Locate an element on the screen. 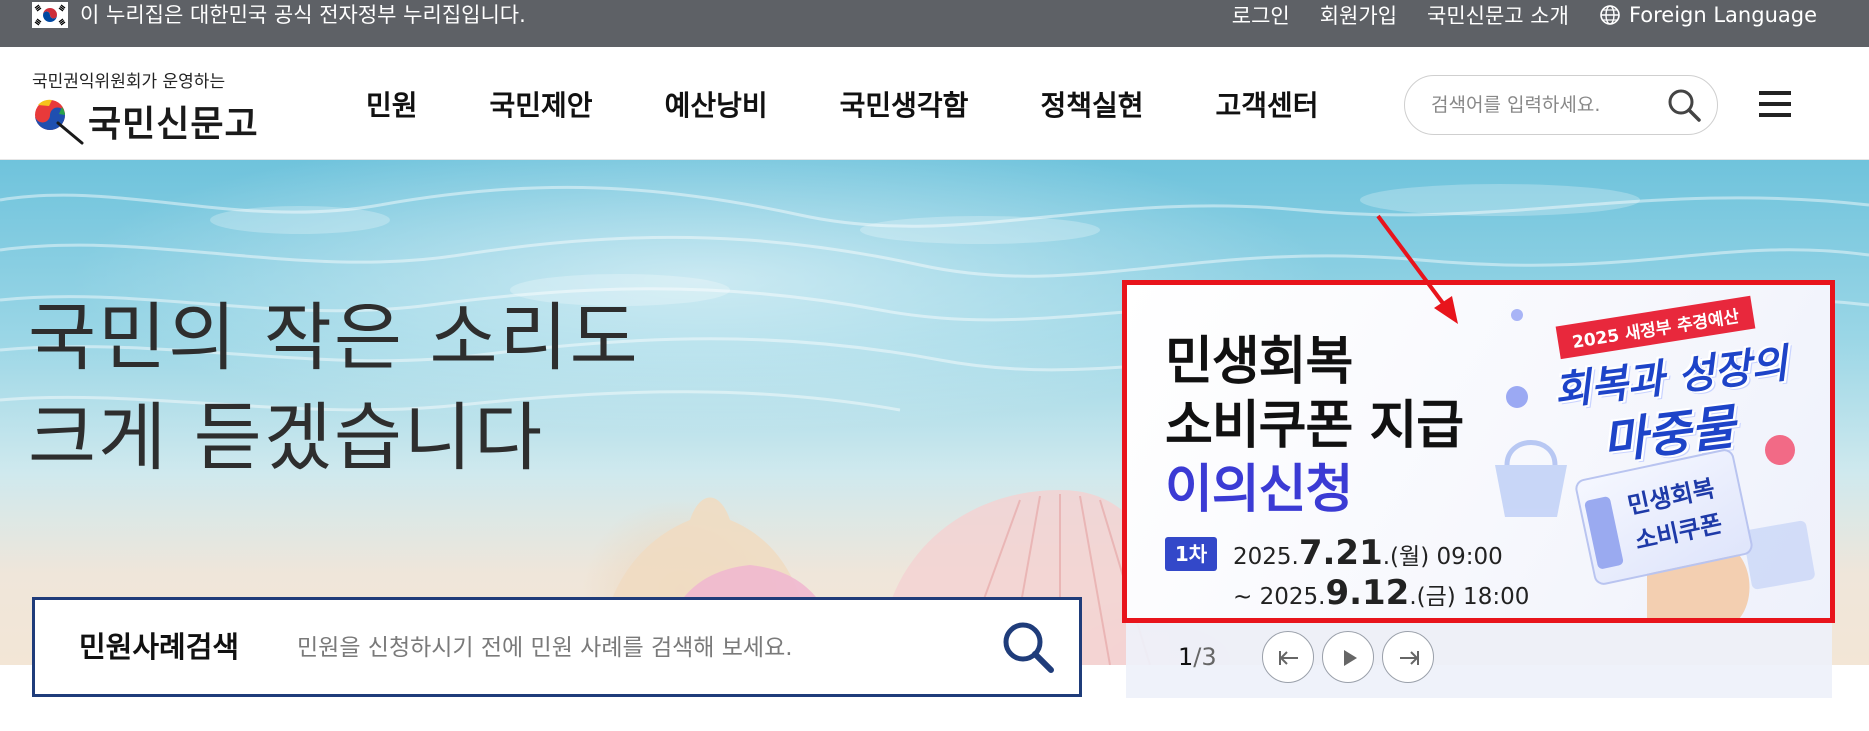 This screenshot has height=731, width=1869. end-date-suffix: .(금) 18:00 is located at coordinates (1469, 597).